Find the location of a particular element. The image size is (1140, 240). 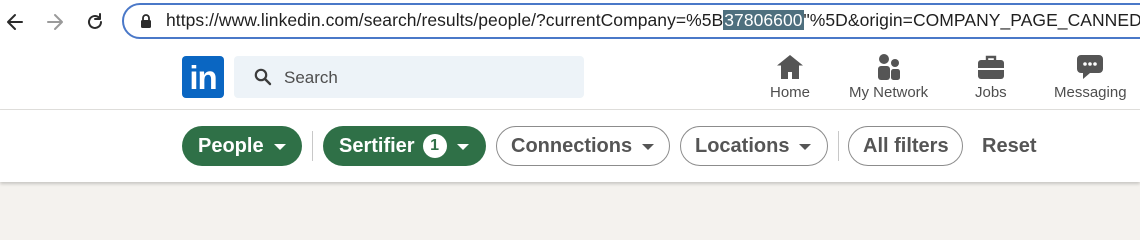

locations-filter-label: Locations is located at coordinates (742, 145).